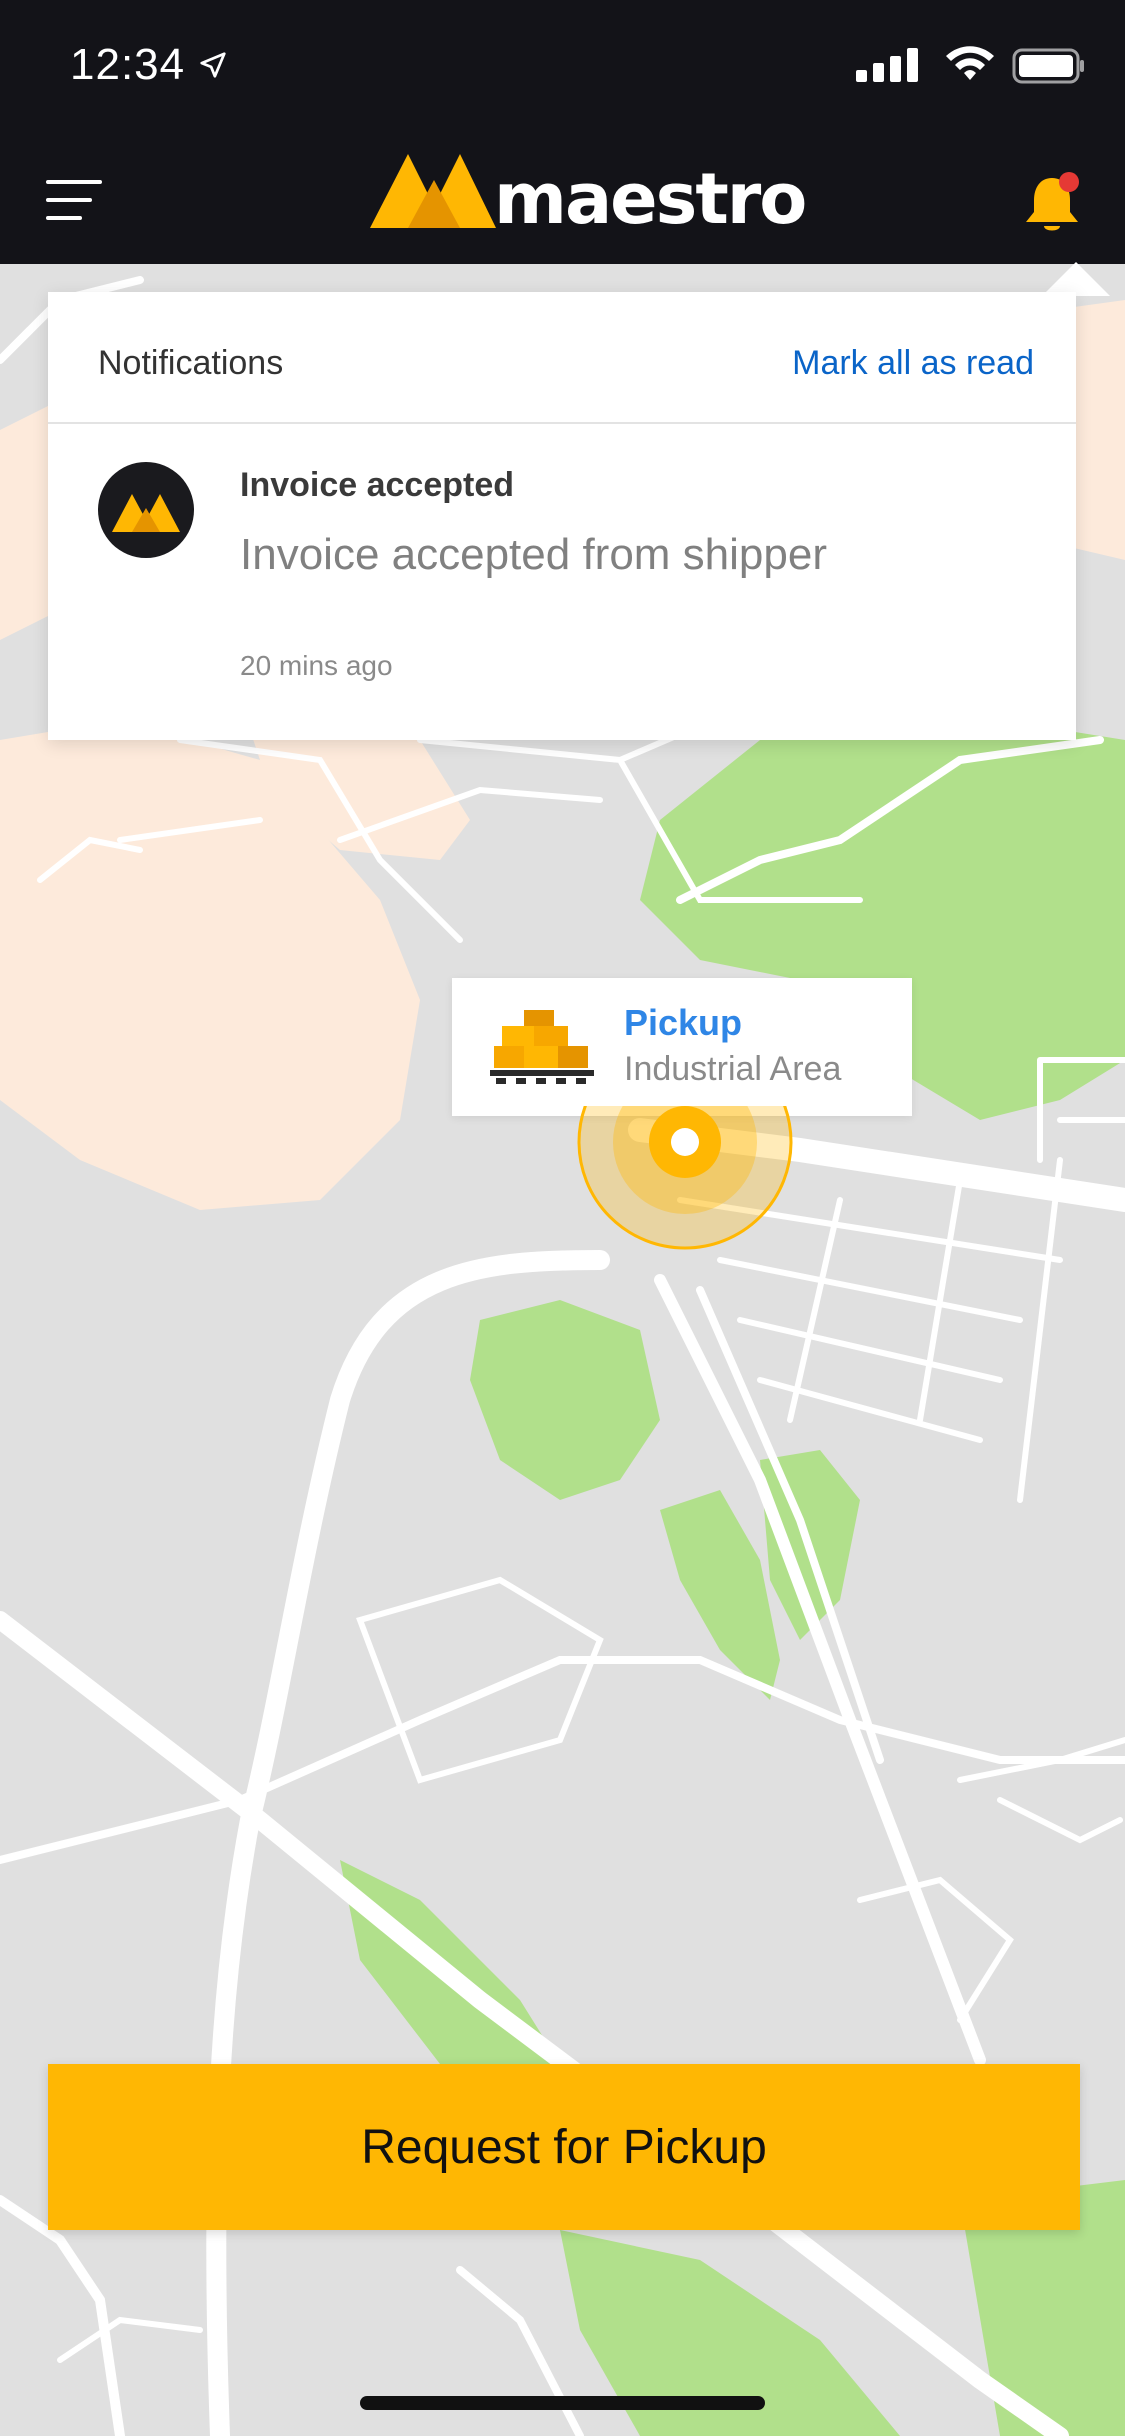 The height and width of the screenshot is (2436, 1125). I want to click on notification-time: 20 mins ago, so click(316, 665).